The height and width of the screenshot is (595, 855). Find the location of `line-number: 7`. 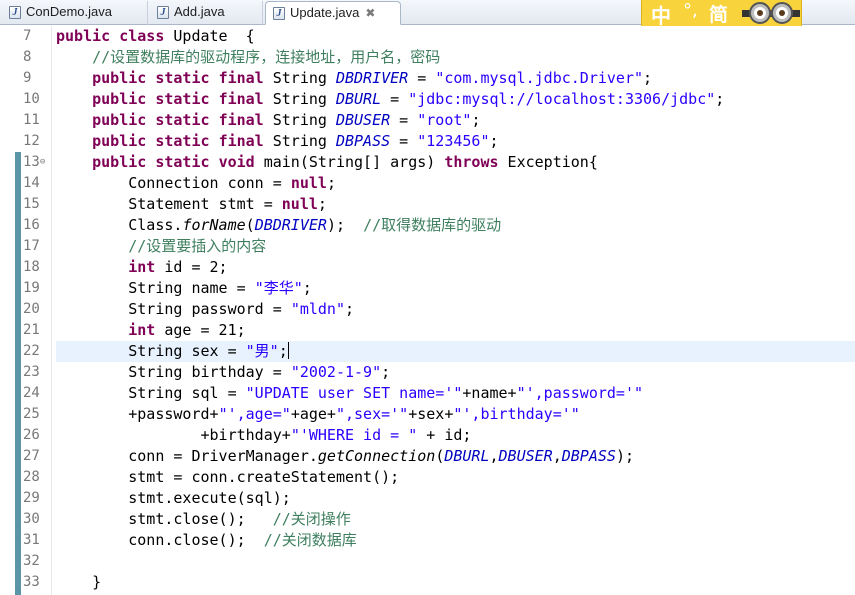

line-number: 7 is located at coordinates (27, 36).